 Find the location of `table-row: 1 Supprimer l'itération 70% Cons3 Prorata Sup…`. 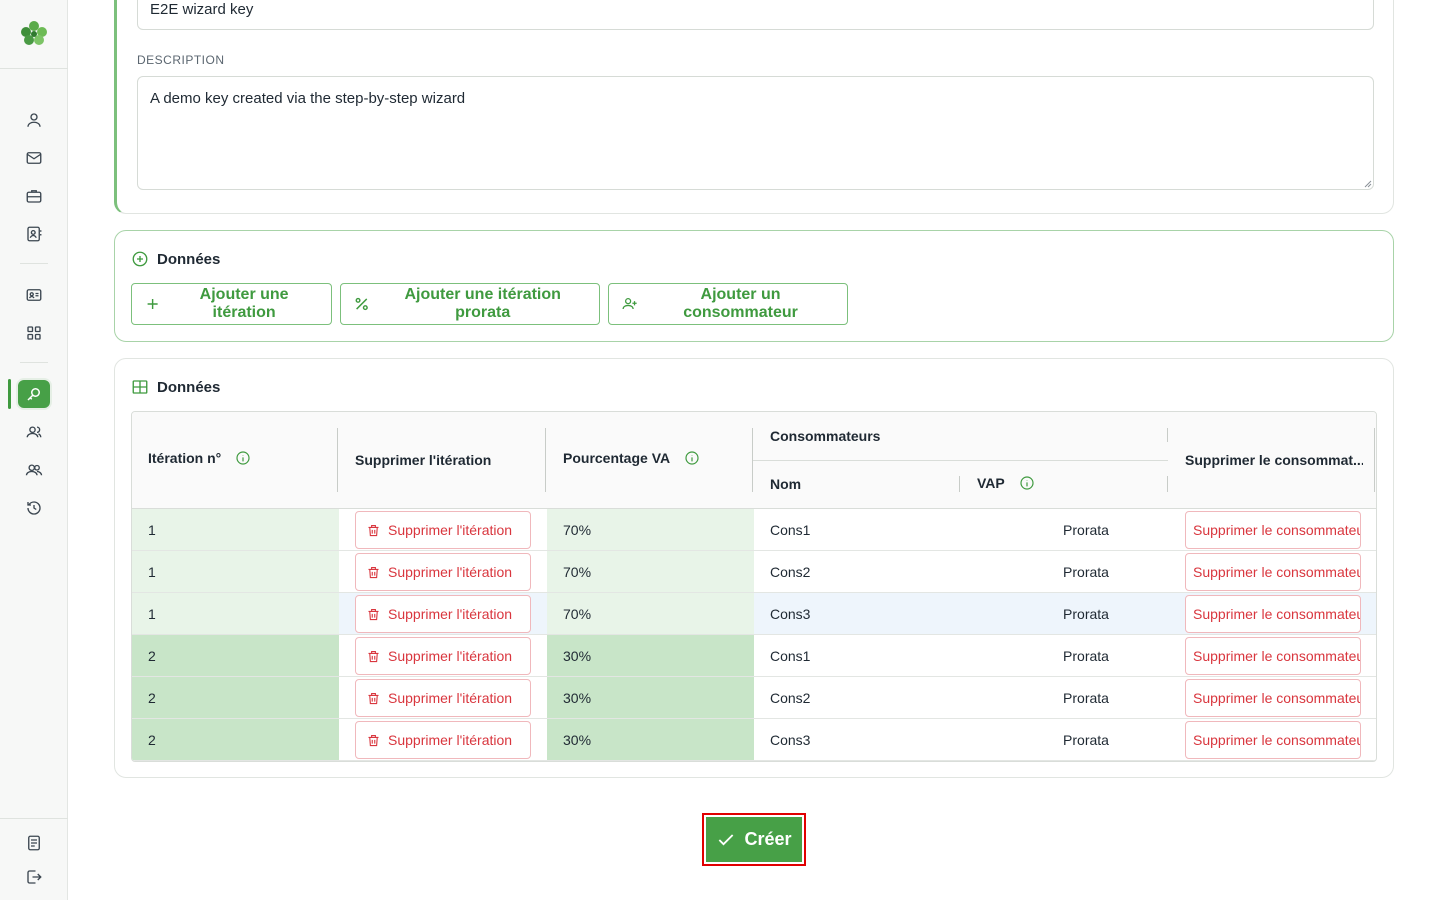

table-row: 1 Supprimer l'itération 70% Cons3 Prorata Sup… is located at coordinates (754, 614).